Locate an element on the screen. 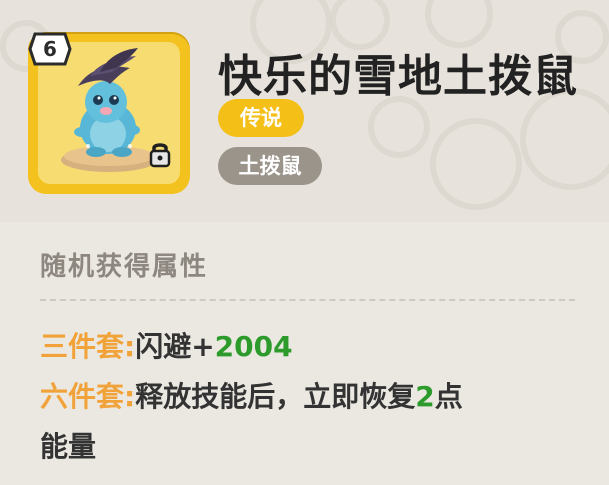 The width and height of the screenshot is (609, 485). six-set-bonus: 六件套:释放技能后，立即恢复2点 is located at coordinates (251, 395).